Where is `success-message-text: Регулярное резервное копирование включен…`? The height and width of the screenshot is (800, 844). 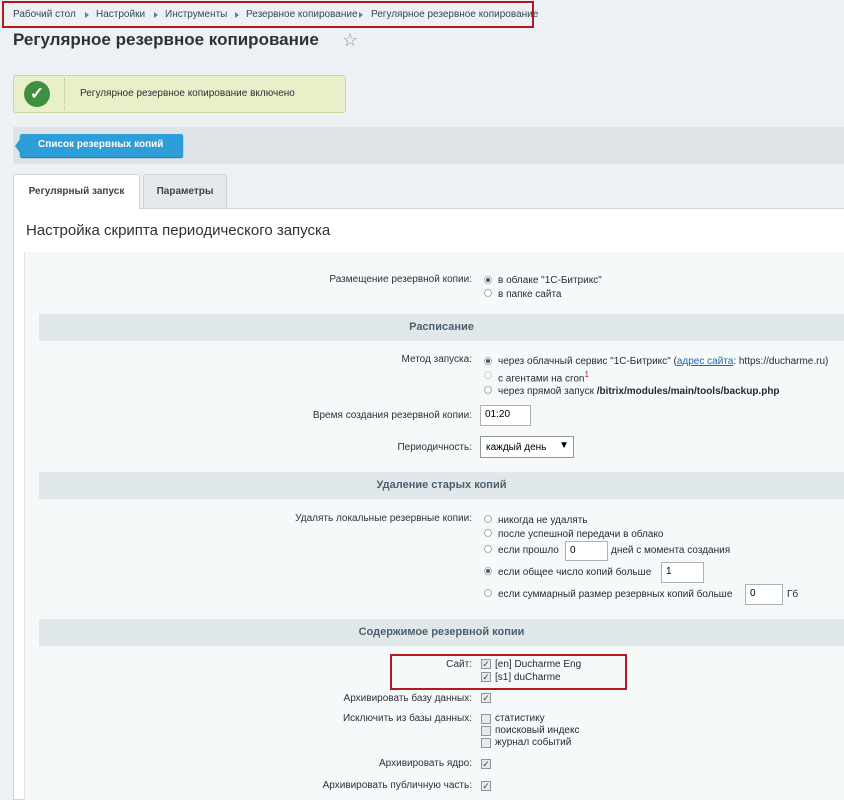
success-message-text: Регулярное резервное копирование включен… is located at coordinates (187, 93).